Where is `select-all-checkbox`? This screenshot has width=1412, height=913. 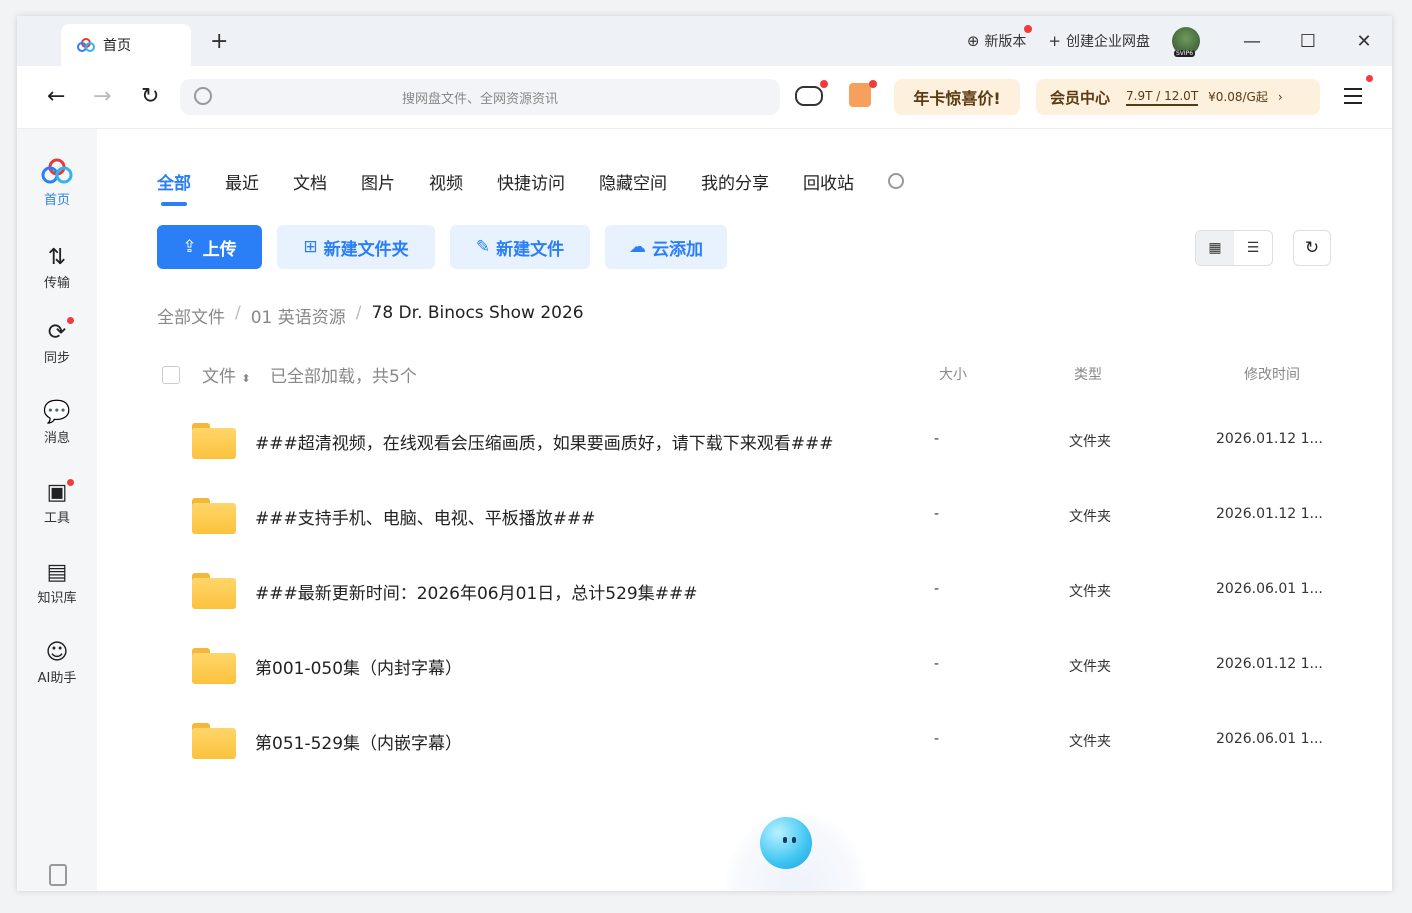 select-all-checkbox is located at coordinates (171, 375).